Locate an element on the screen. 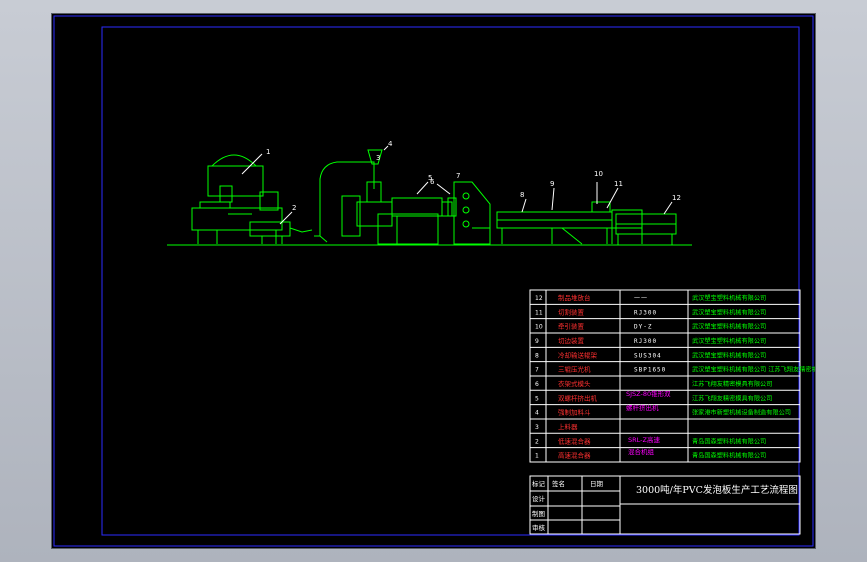 This screenshot has height=562, width=867. cooling-mixer is located at coordinates (281, 217).